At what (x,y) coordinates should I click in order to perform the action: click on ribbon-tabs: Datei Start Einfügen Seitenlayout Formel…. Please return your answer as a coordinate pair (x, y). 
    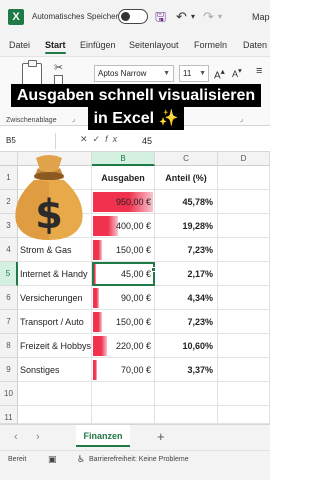
    Looking at the image, I should click on (135, 45).